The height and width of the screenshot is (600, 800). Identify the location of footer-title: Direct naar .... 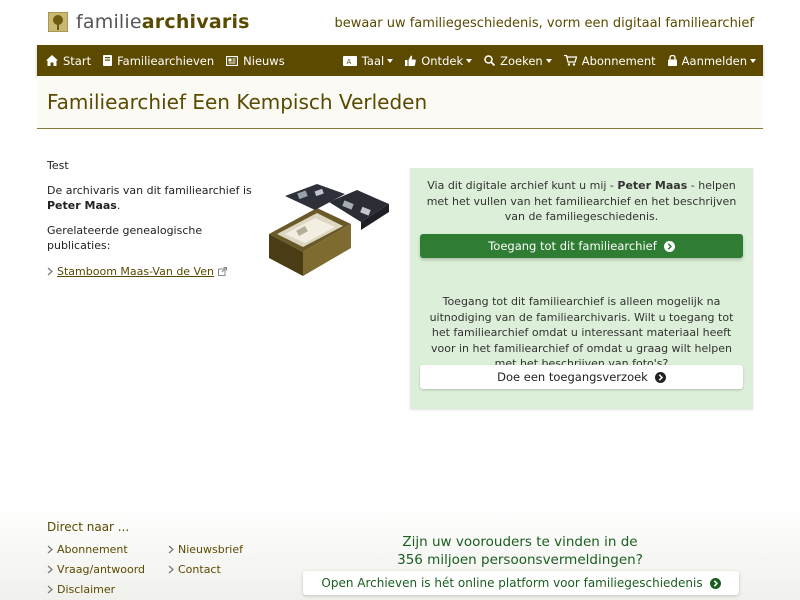
(88, 527).